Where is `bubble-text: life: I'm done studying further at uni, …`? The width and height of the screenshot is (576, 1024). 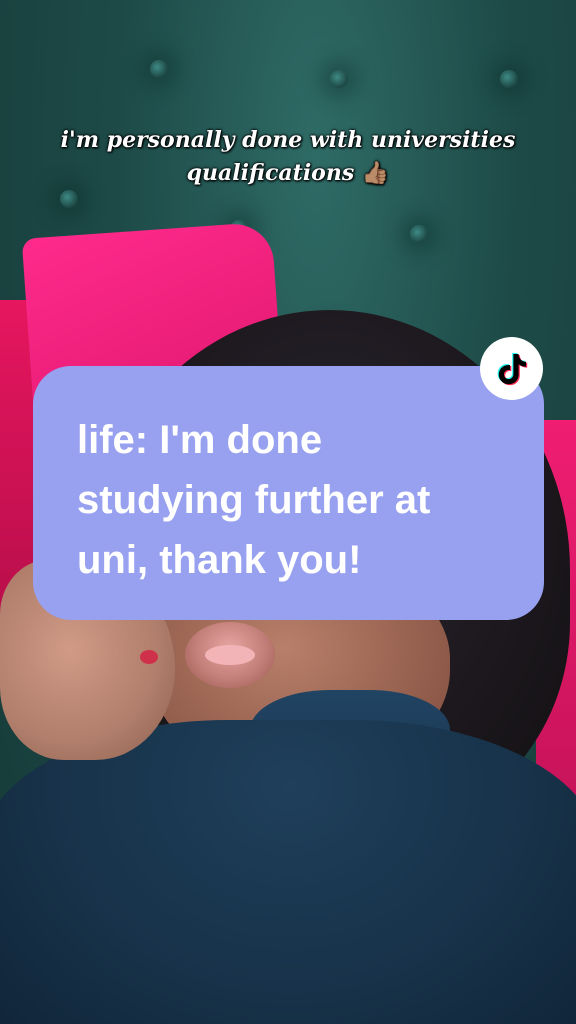
bubble-text: life: I'm done studying further at uni, … is located at coordinates (290, 500).